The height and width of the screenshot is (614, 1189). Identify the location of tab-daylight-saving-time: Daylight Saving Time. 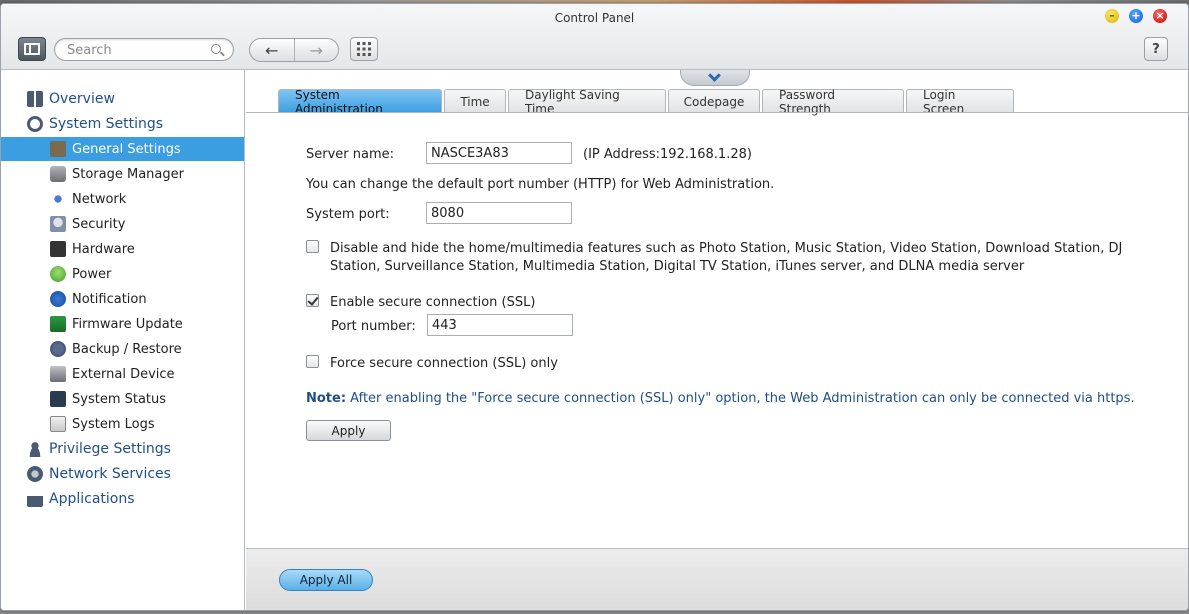
(587, 102).